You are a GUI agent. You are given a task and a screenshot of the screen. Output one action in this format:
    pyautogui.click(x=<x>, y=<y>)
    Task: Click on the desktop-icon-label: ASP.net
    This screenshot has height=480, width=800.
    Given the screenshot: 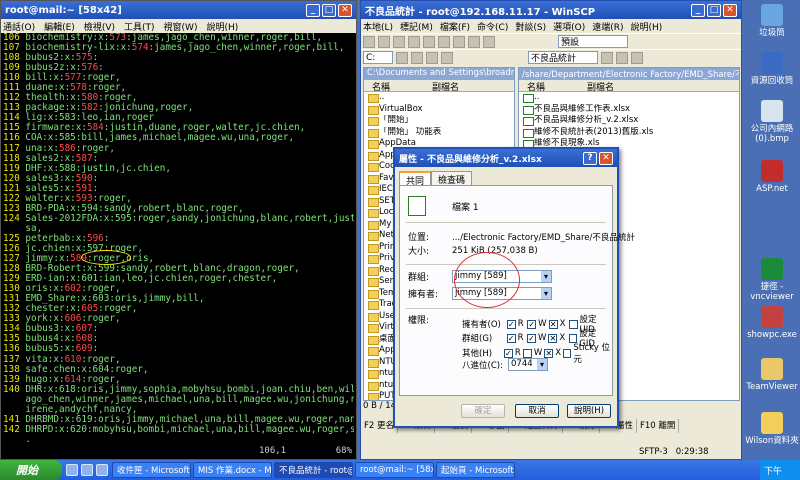 What is the action you would take?
    pyautogui.click(x=772, y=189)
    